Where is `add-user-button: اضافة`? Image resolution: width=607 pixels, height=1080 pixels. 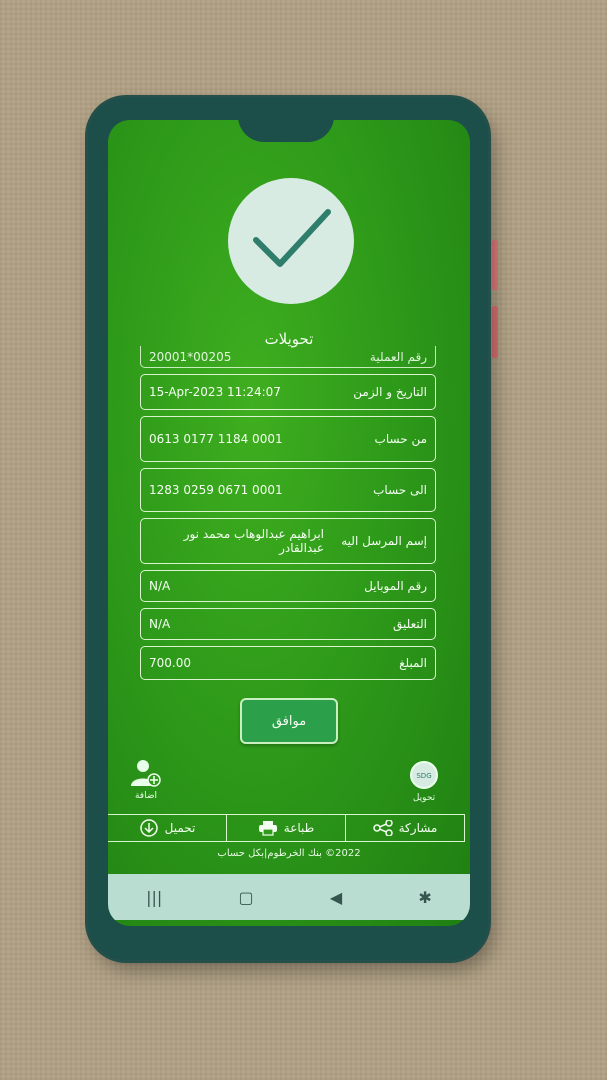
add-user-button: اضافة is located at coordinates (146, 779).